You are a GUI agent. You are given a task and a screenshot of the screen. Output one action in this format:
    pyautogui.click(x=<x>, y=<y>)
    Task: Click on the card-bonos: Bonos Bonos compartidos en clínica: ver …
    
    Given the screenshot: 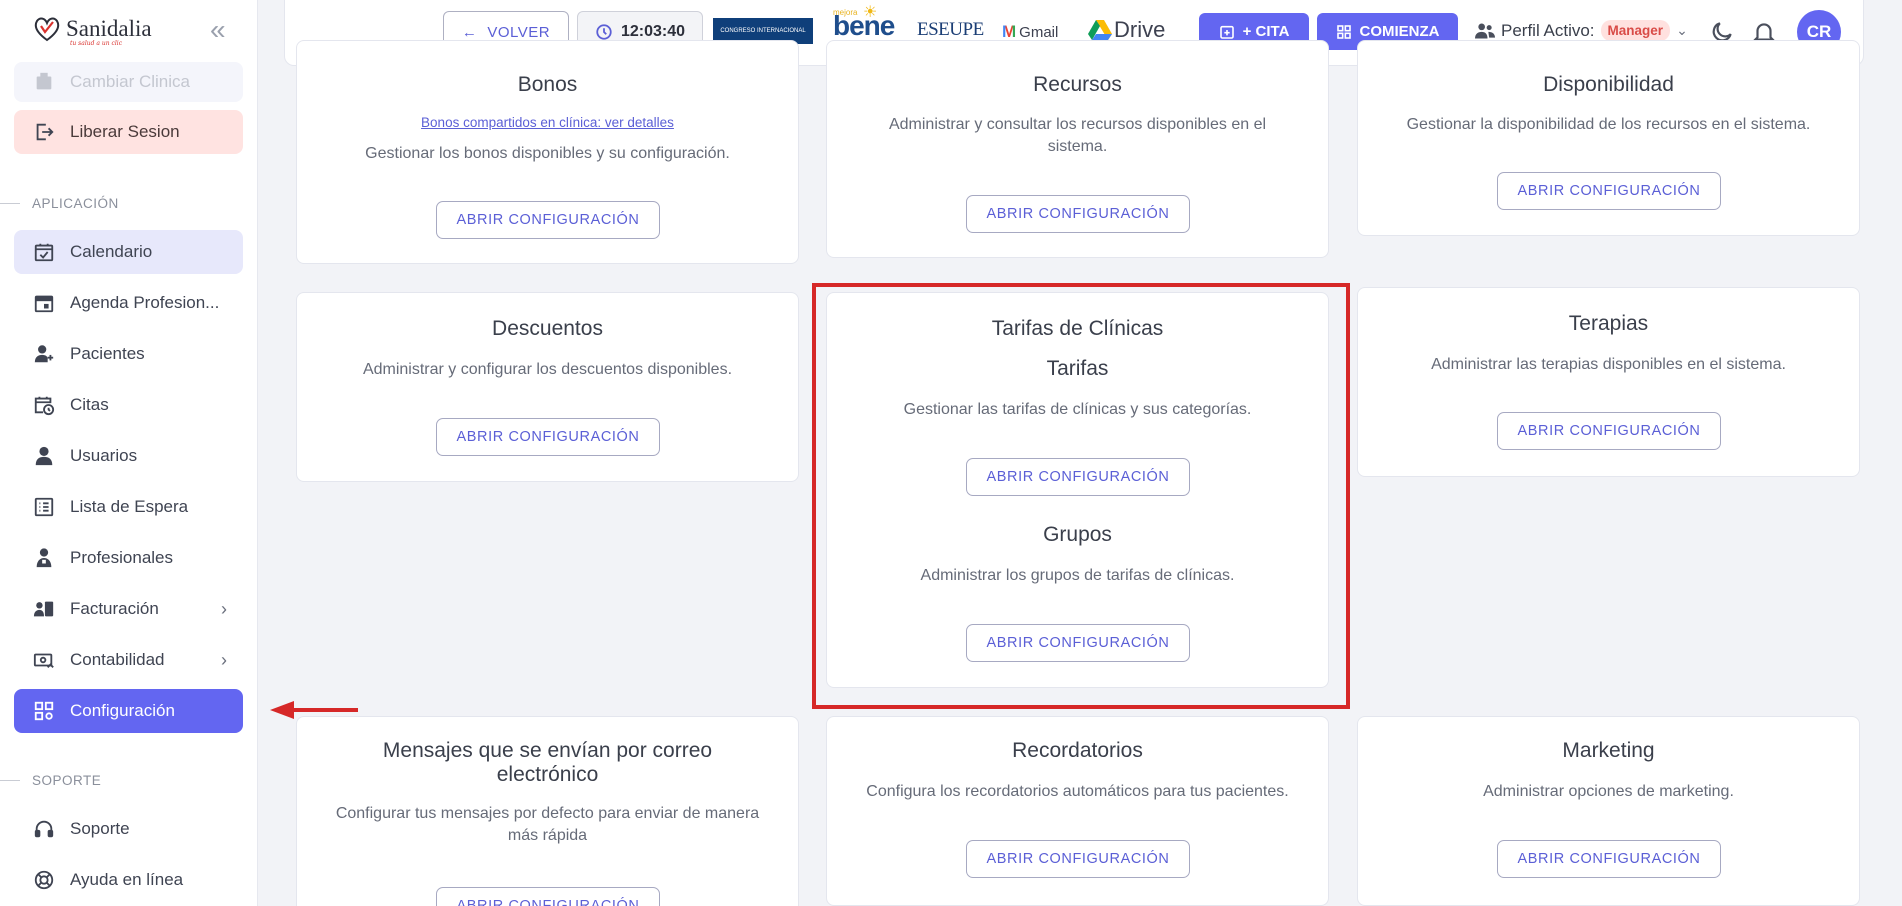 What is the action you would take?
    pyautogui.click(x=547, y=152)
    